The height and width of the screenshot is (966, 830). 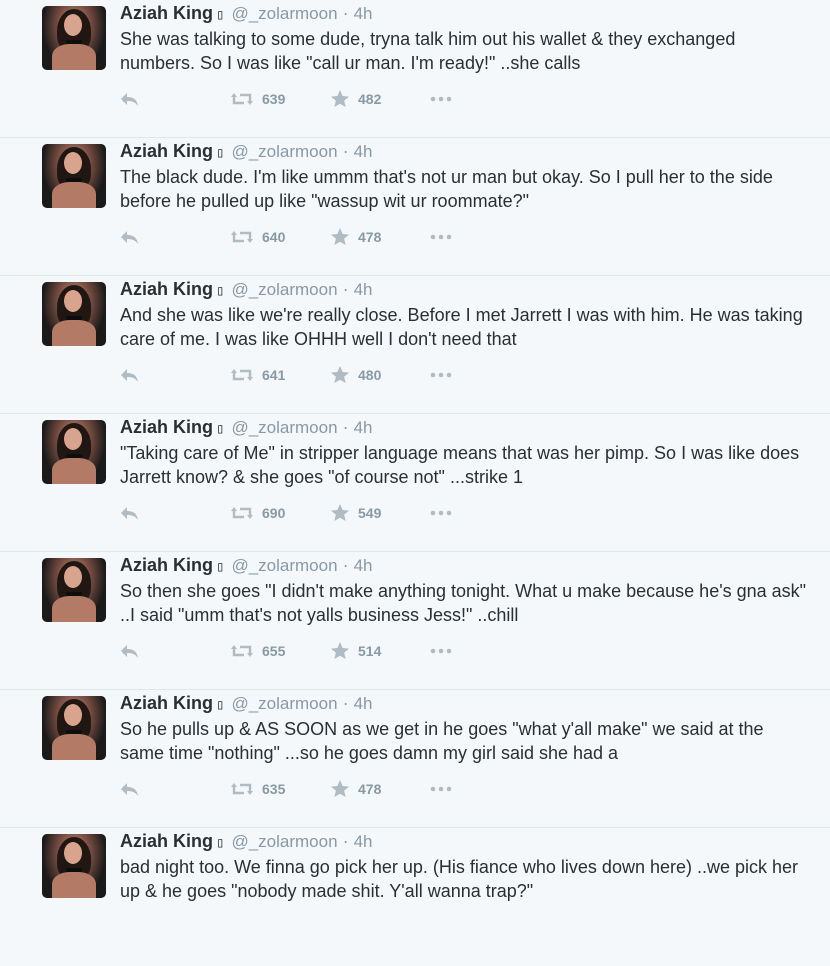 I want to click on retweet-count: 655, so click(x=274, y=651).